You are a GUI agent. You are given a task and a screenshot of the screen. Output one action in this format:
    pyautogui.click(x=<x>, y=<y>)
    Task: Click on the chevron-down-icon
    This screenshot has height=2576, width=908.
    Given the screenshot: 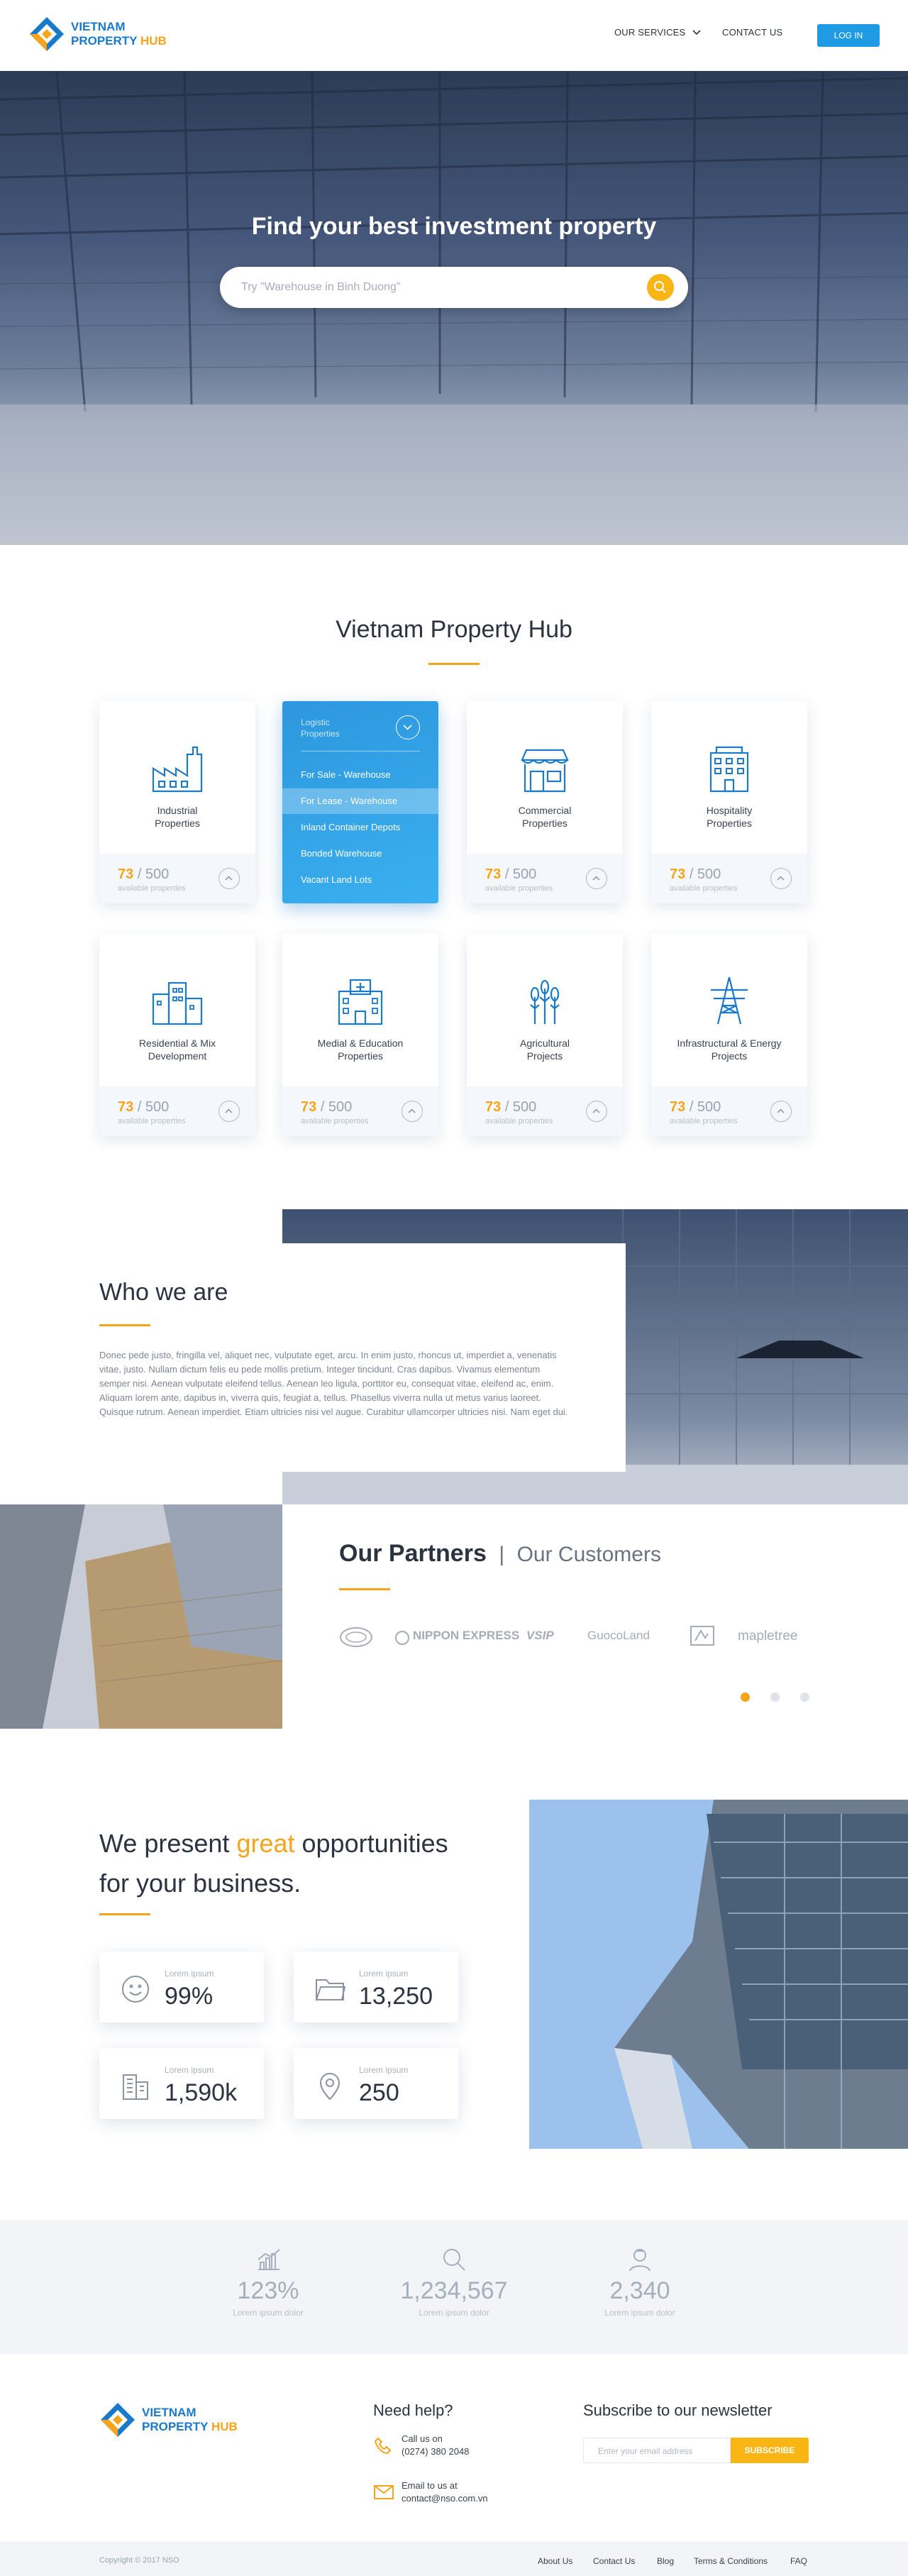 What is the action you would take?
    pyautogui.click(x=696, y=32)
    